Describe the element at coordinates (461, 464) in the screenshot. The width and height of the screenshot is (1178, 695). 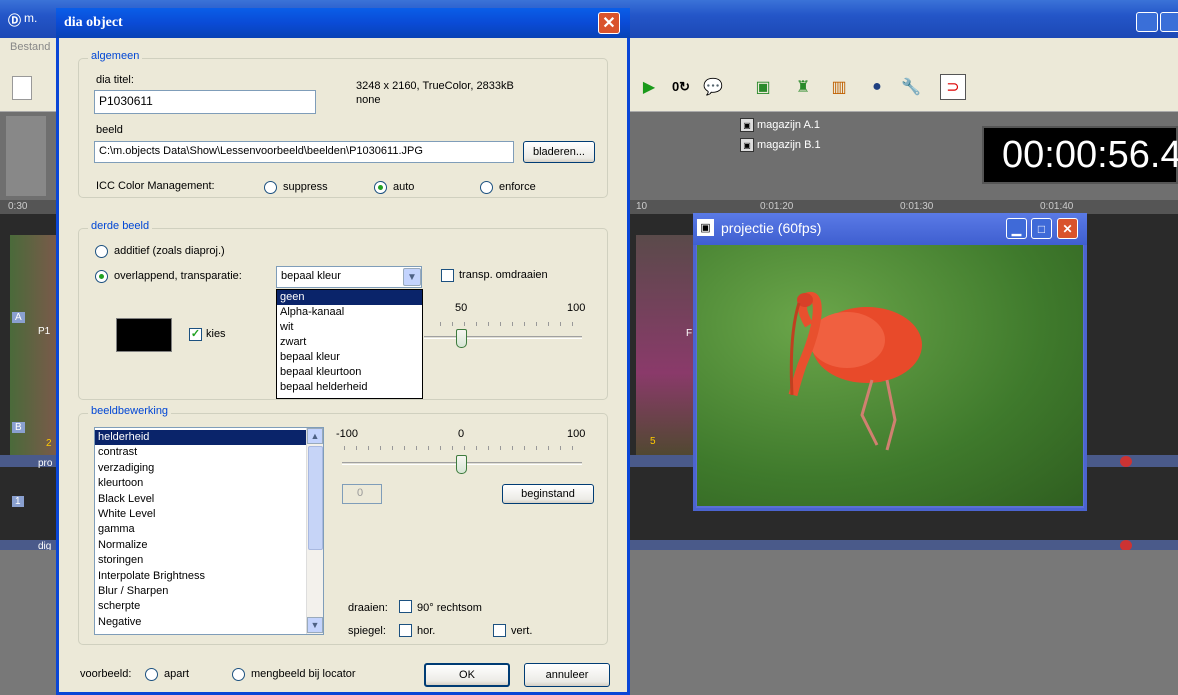
I see `effect-slider-thumb` at that location.